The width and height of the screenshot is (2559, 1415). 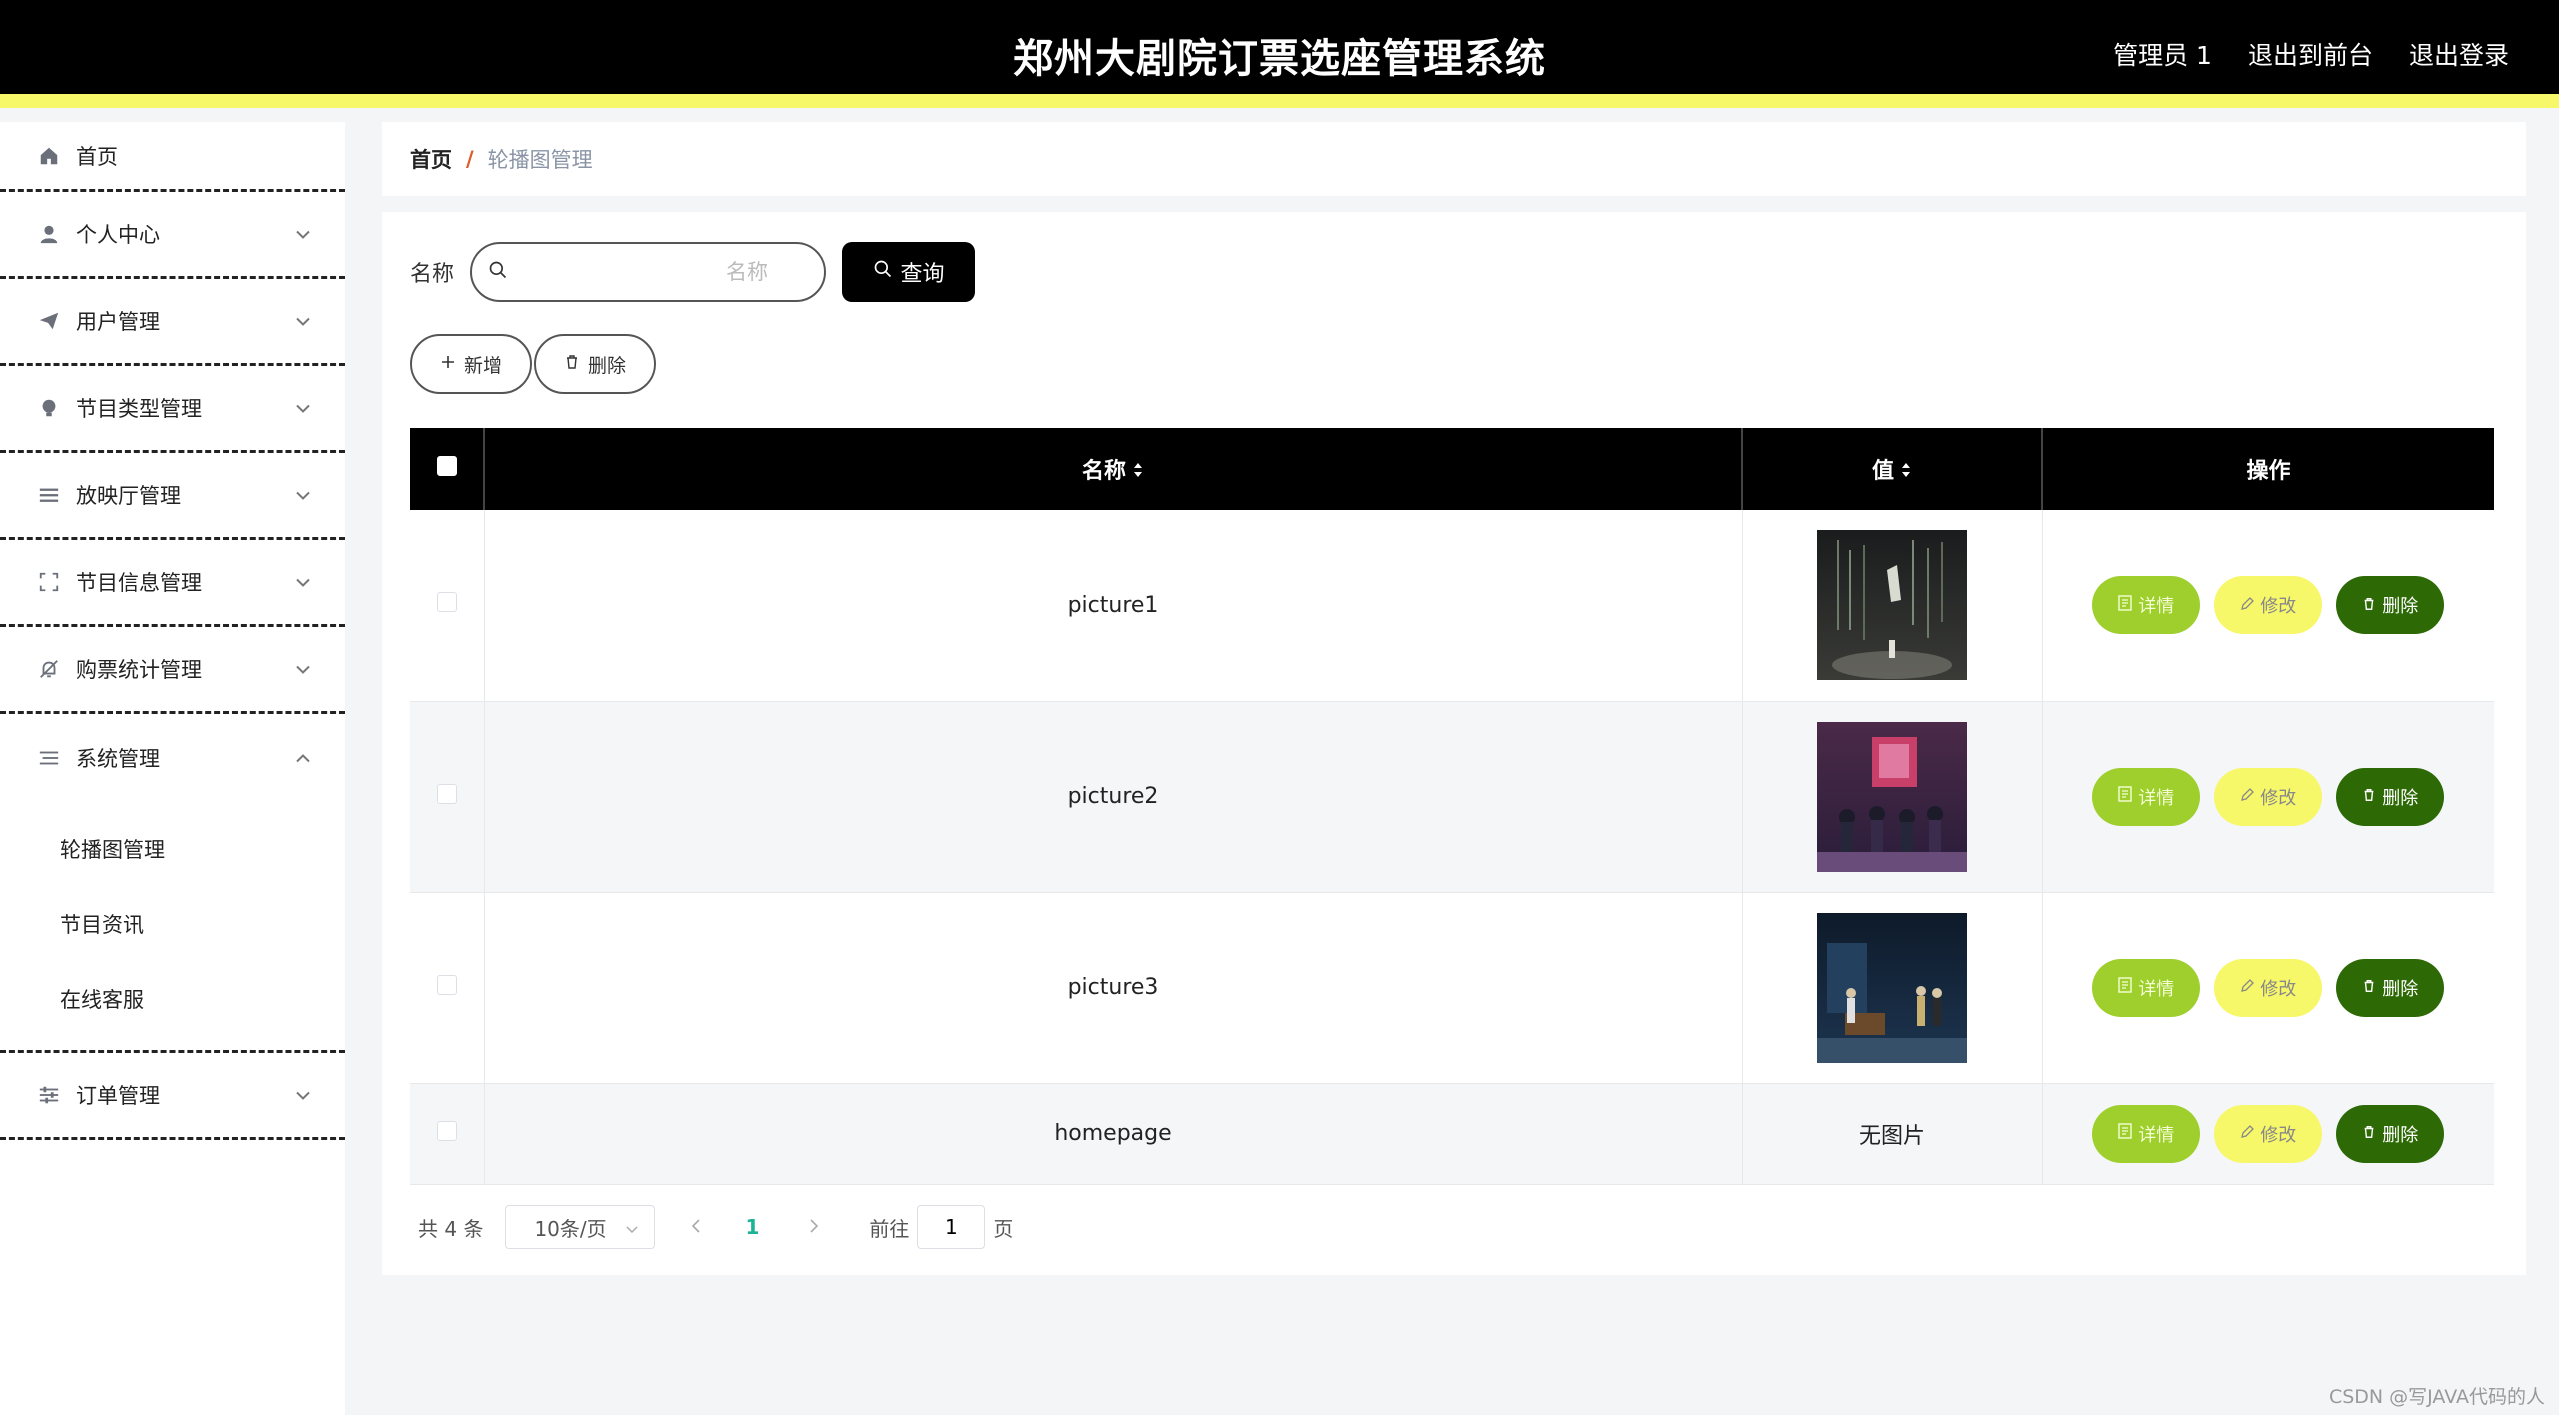 I want to click on admin-user-link: 管理员 1, so click(x=2162, y=54).